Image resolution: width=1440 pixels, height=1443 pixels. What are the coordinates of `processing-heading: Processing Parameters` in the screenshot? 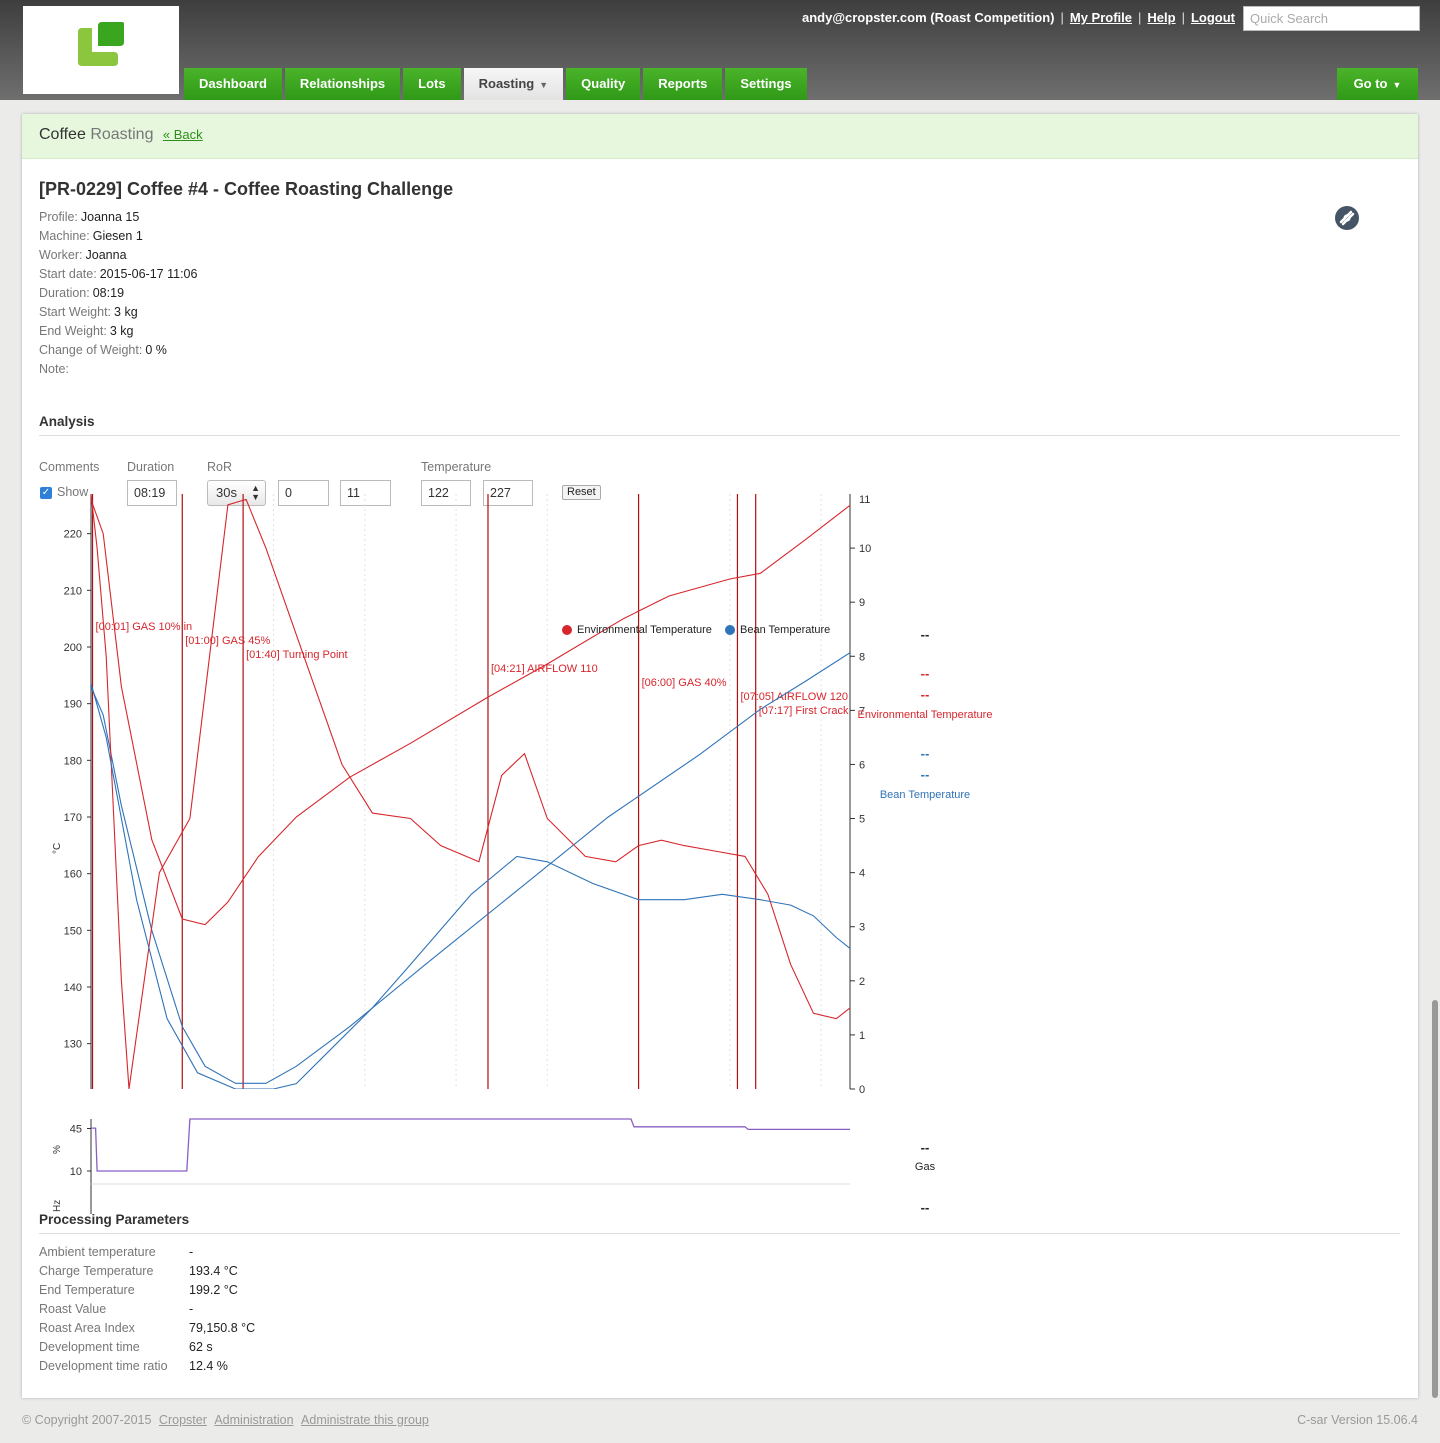 It's located at (114, 1219).